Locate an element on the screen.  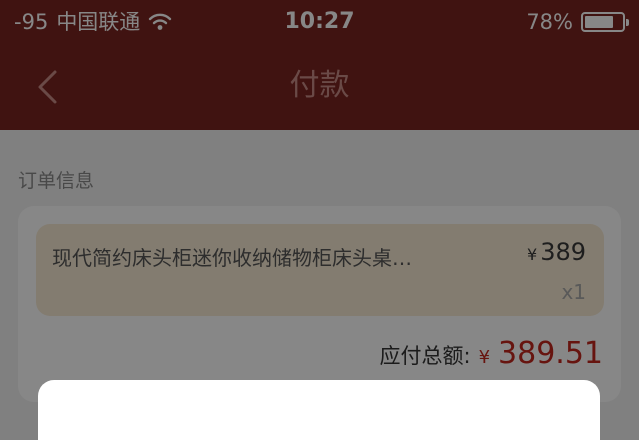
payment-sheet is located at coordinates (319, 410).